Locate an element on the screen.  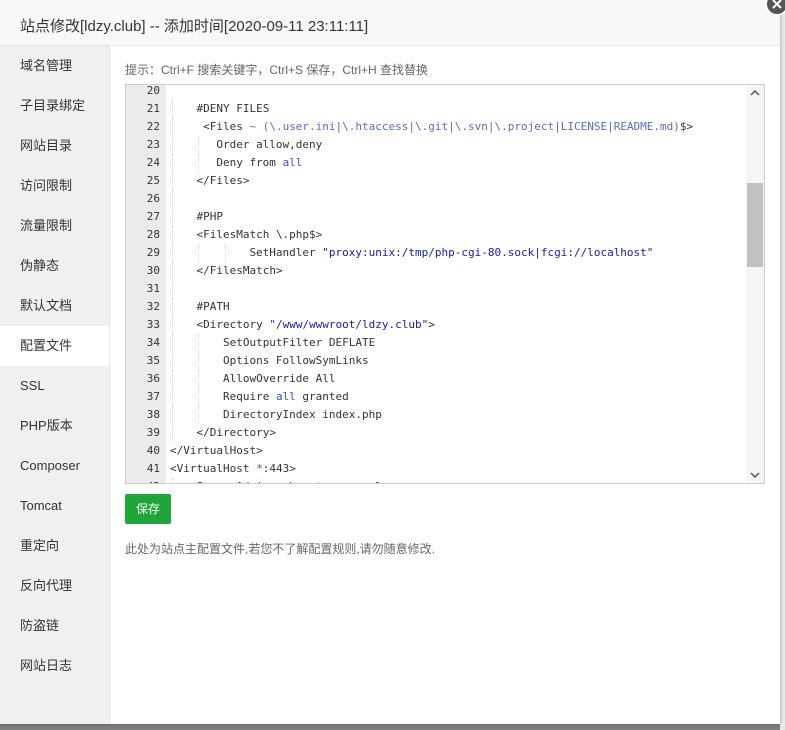
code-token: <Files is located at coordinates (226, 126).